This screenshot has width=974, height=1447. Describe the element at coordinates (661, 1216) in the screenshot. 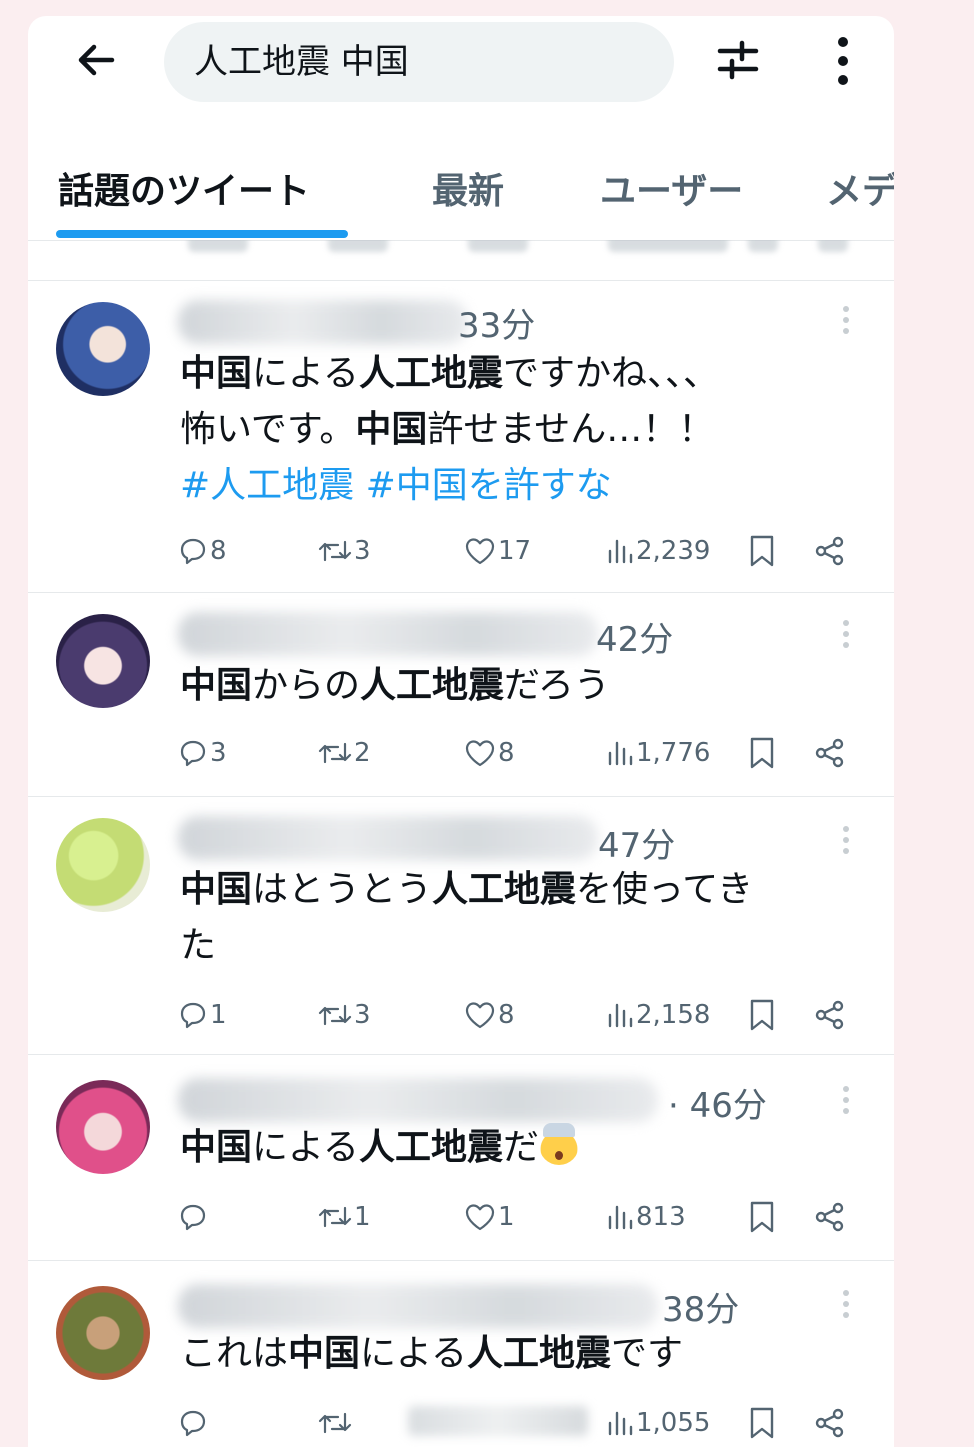

I see `view-count: 813` at that location.